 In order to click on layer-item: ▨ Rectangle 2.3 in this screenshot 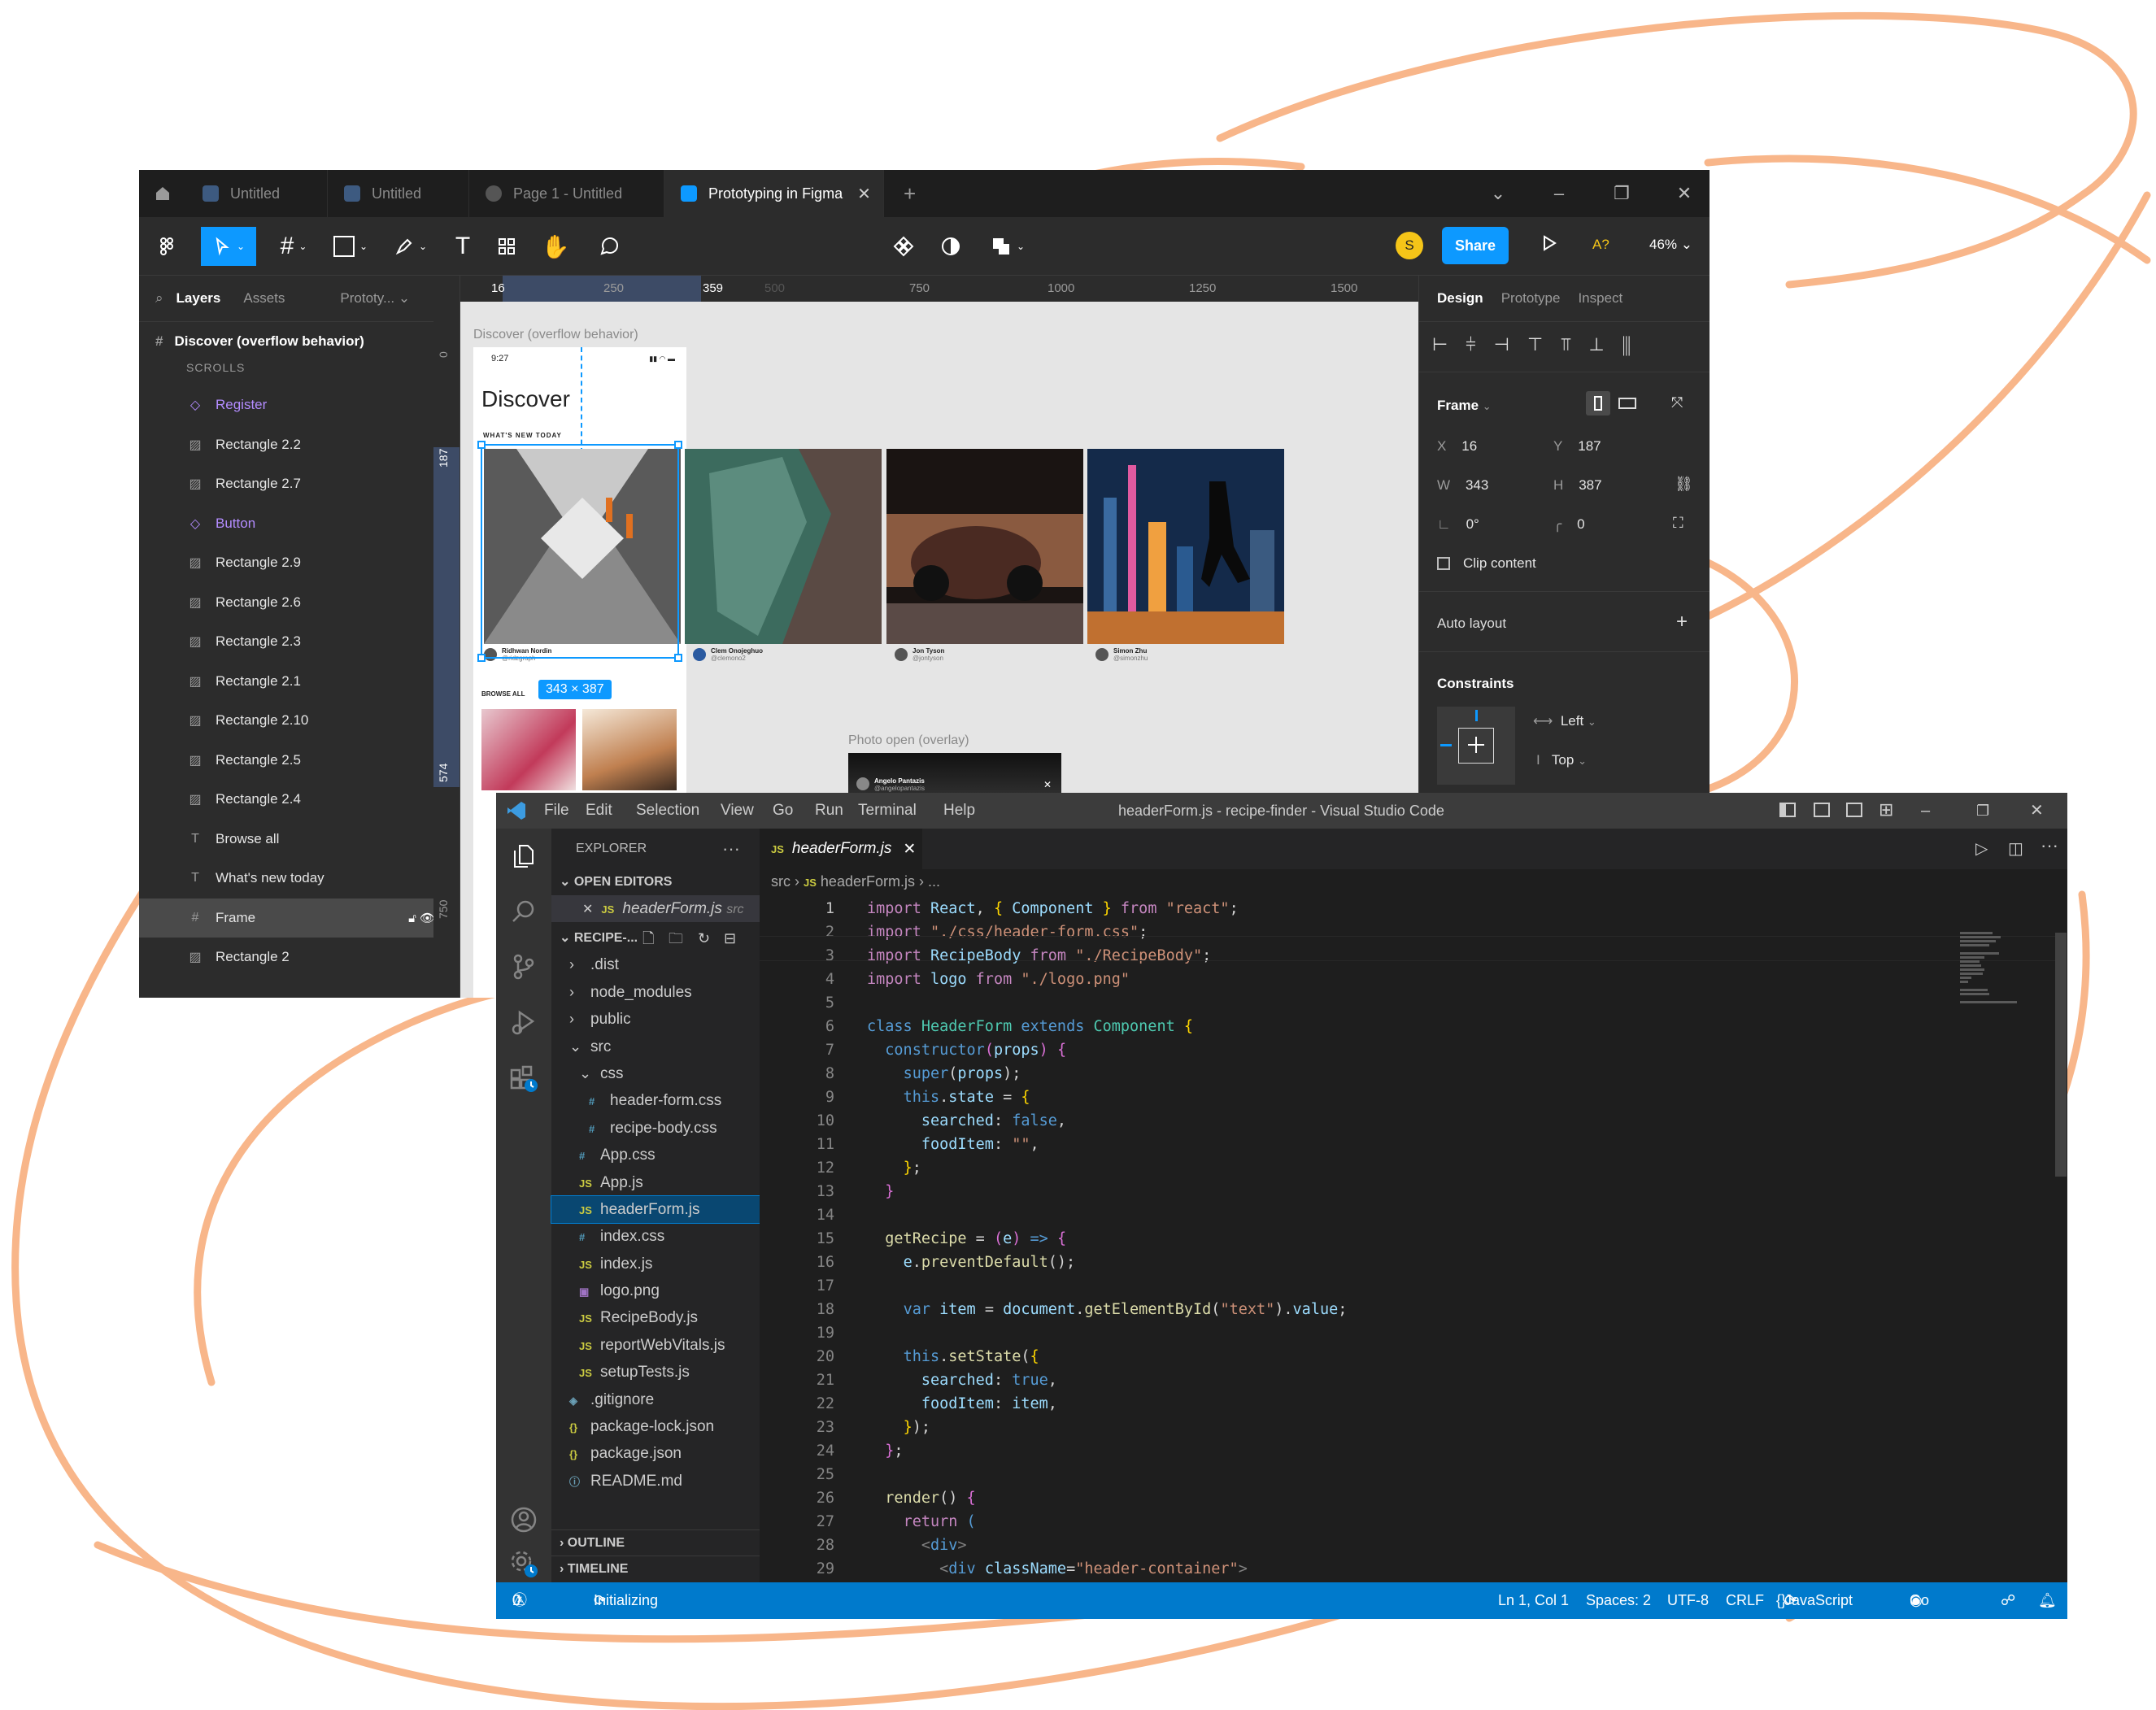, I will do `click(299, 642)`.